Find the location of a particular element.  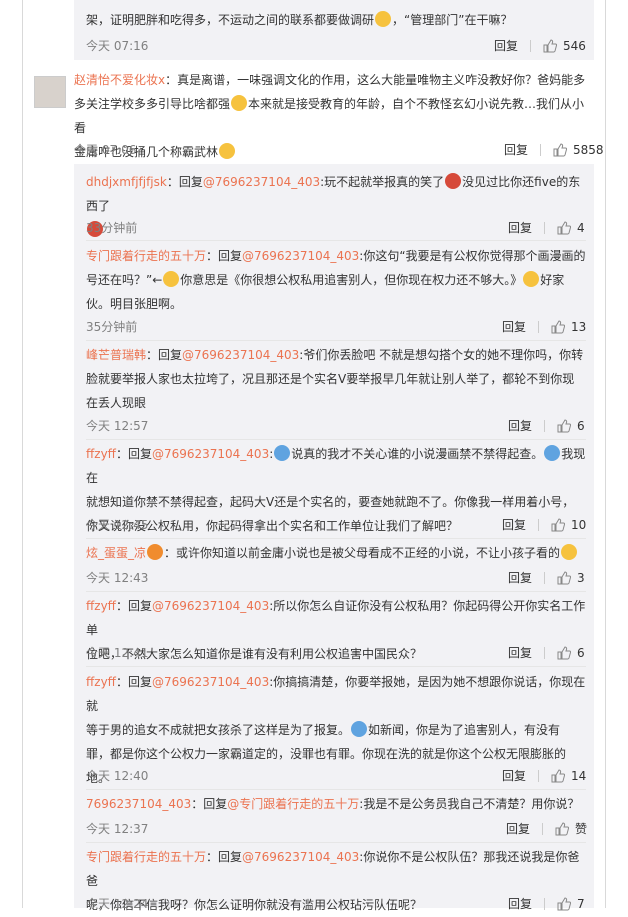

reply-time: 今天 12:57 is located at coordinates (117, 426).